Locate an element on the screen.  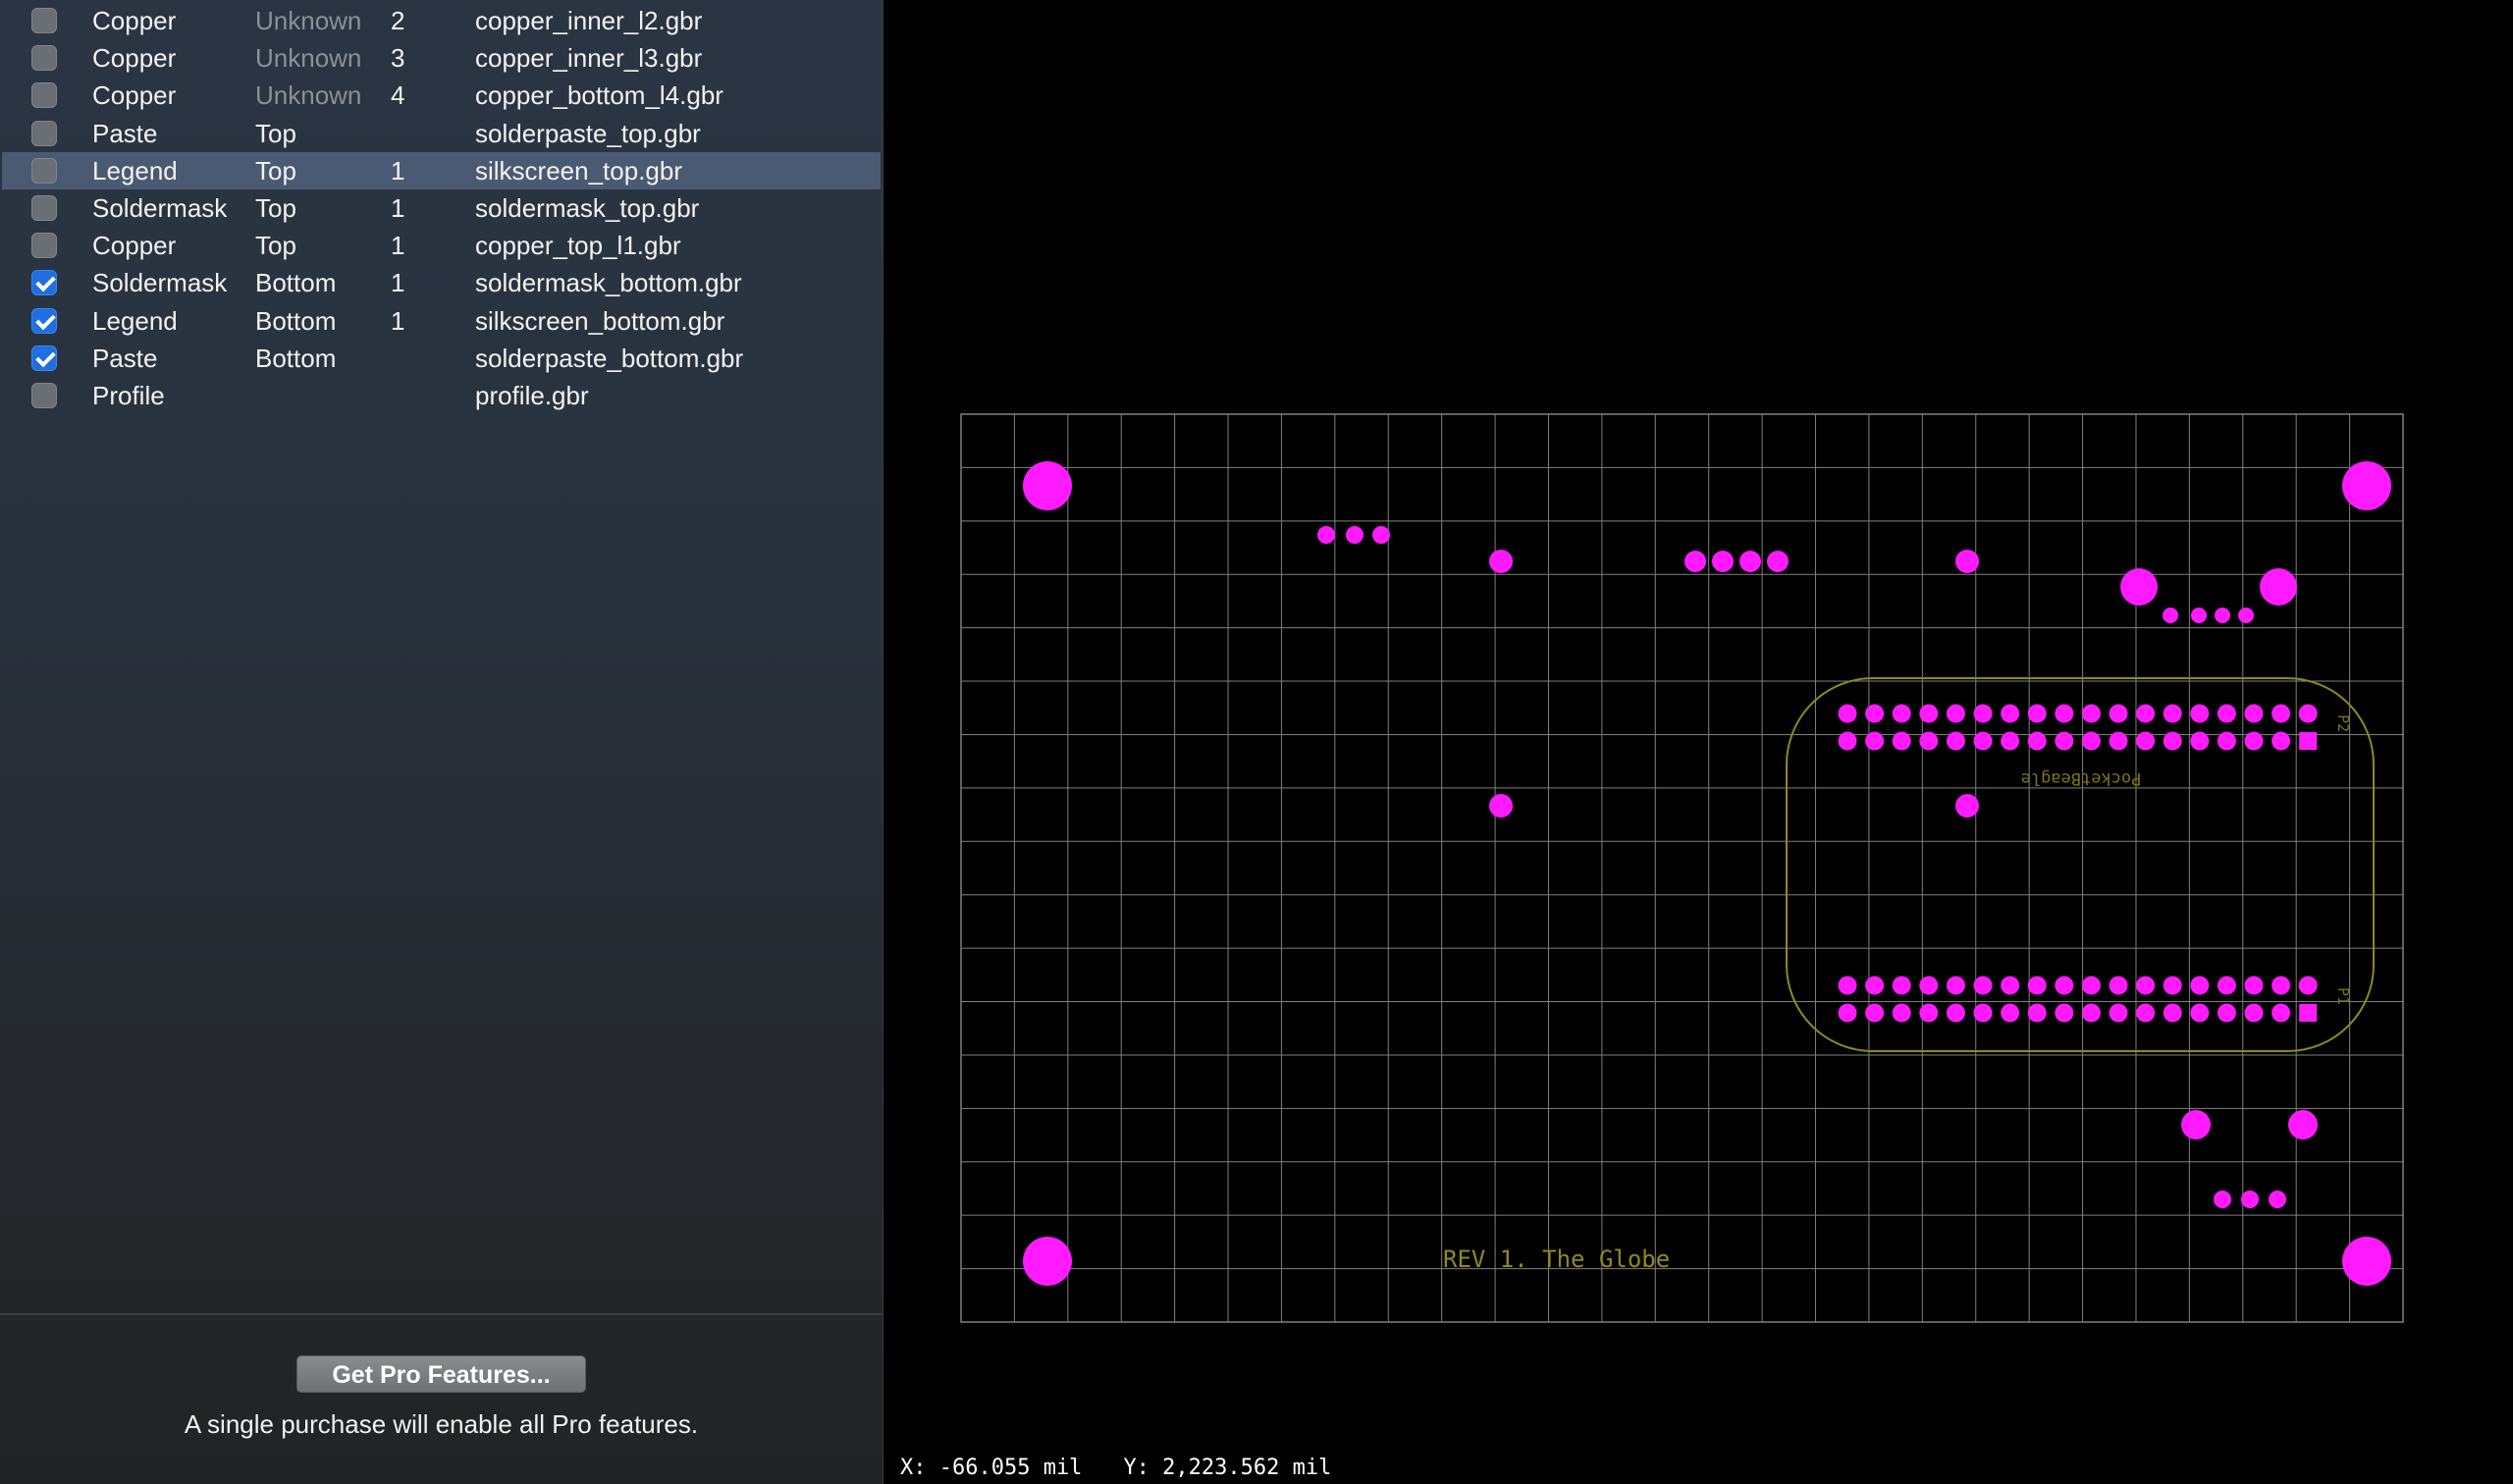
cursor-y: Y: 2,223.562 mil is located at coordinates (1228, 1468).